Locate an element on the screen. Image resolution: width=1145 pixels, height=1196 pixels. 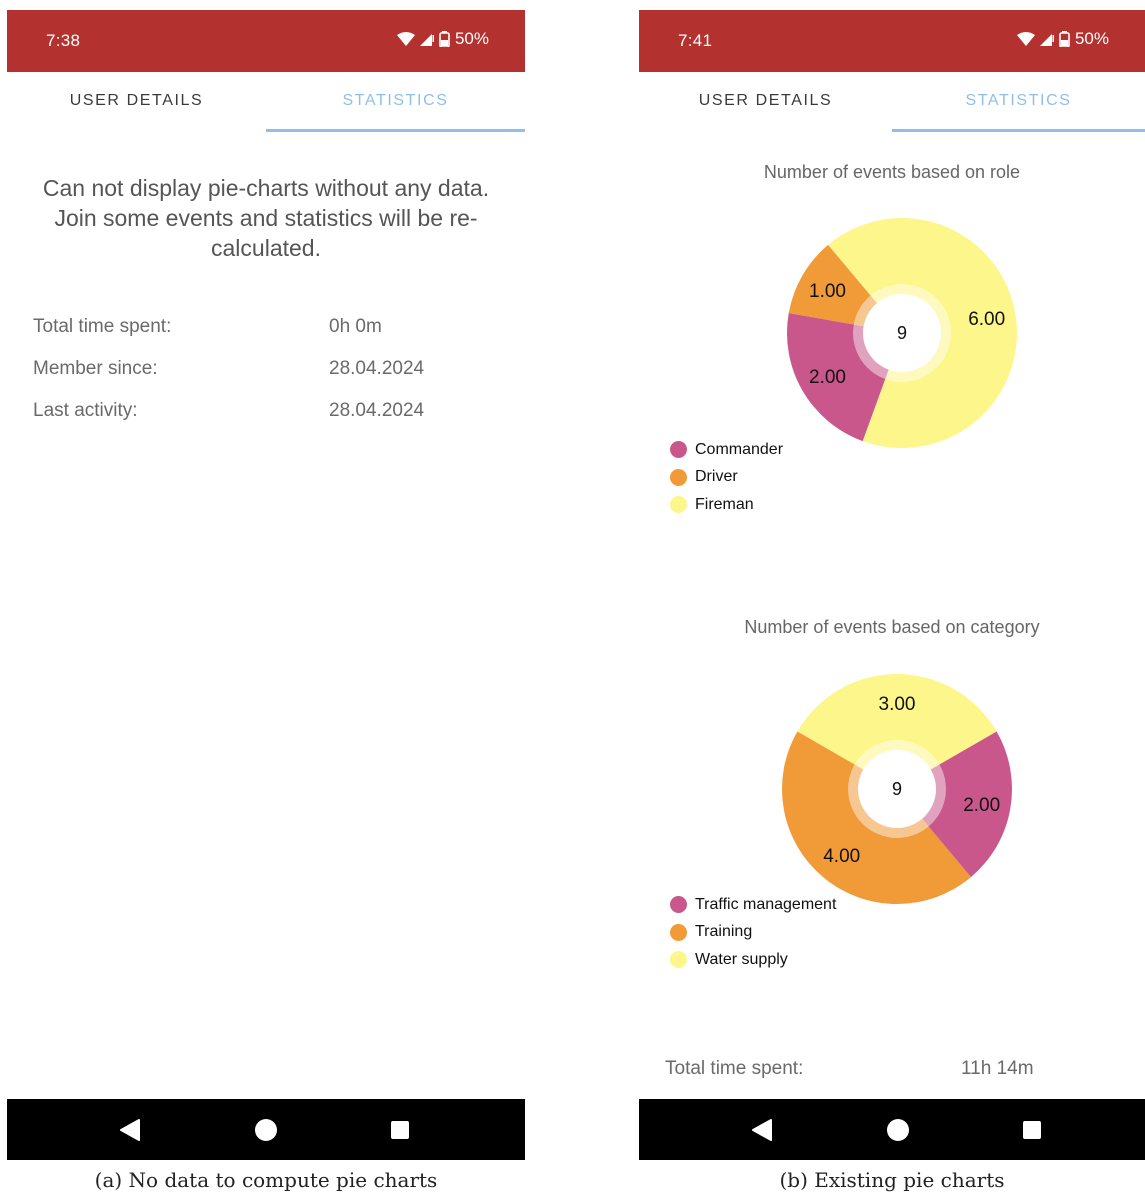
tab-statistics: STATISTICS is located at coordinates (395, 101).